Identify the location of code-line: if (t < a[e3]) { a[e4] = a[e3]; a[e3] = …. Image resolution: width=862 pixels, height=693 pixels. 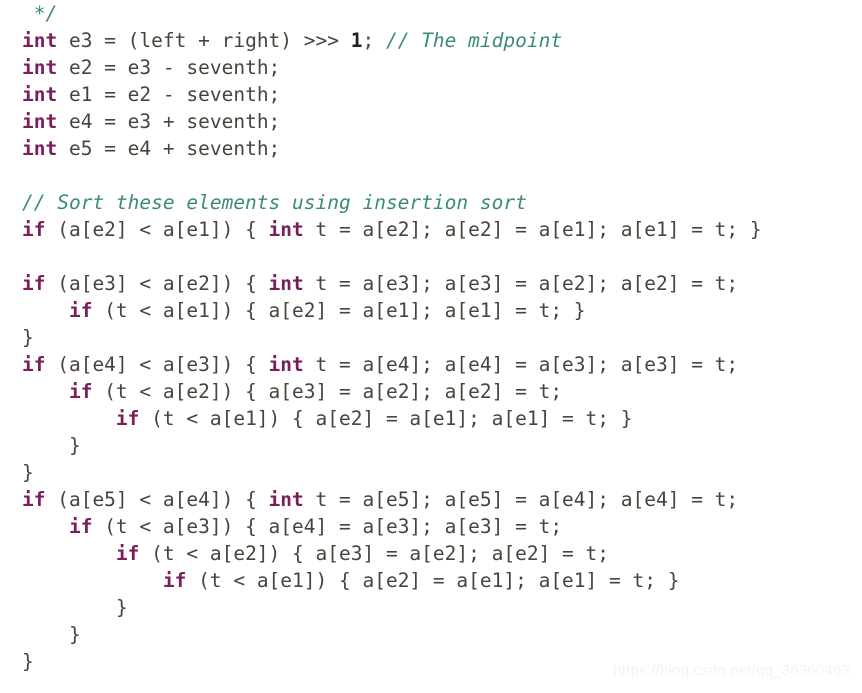
(431, 526).